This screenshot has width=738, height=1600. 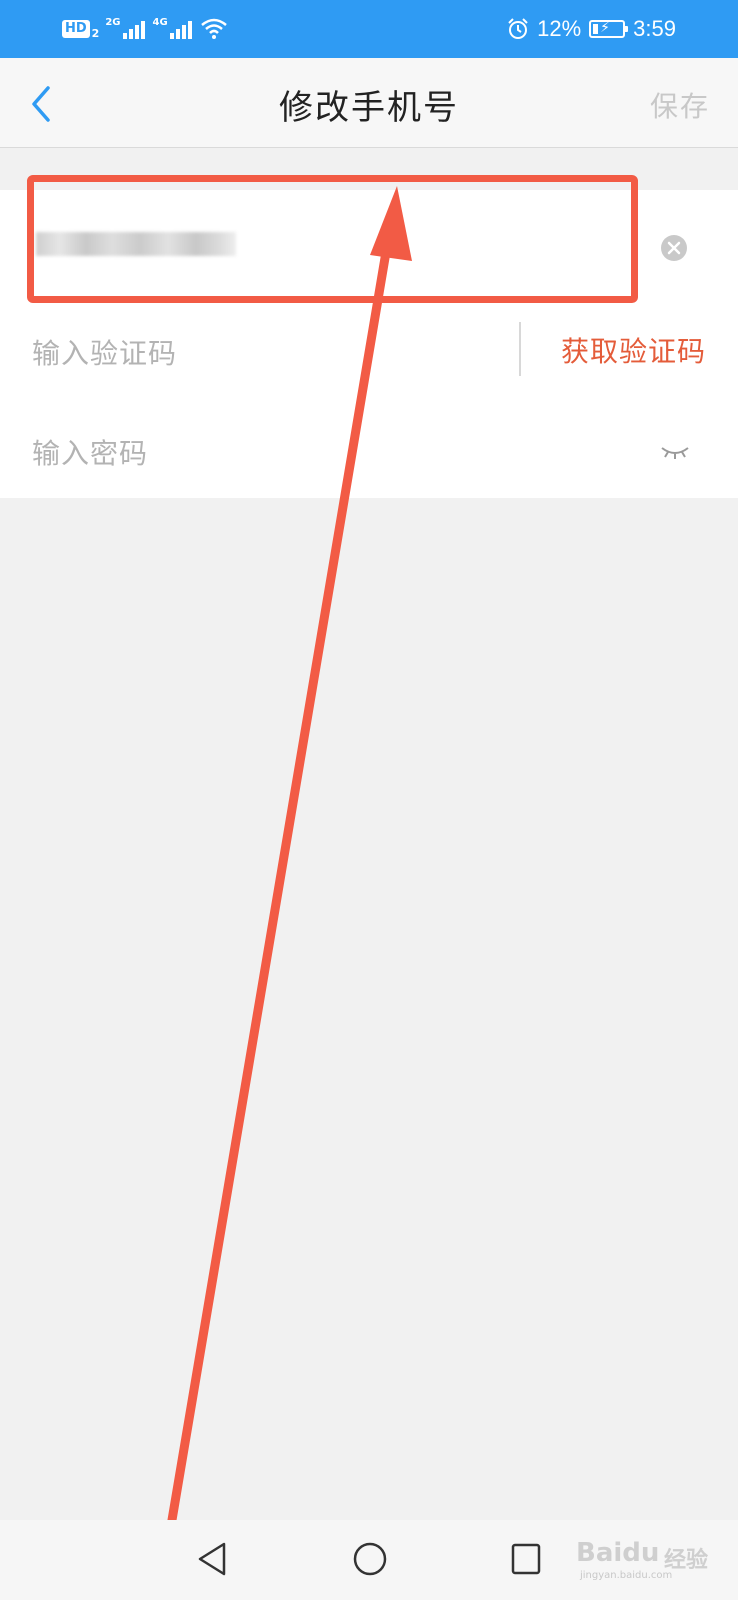 I want to click on status-time: 3:59, so click(x=654, y=28).